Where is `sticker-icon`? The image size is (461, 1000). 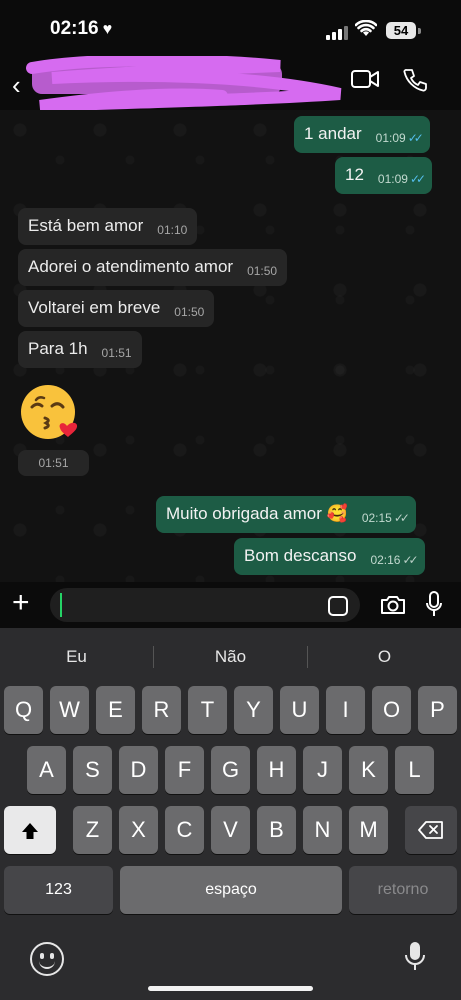 sticker-icon is located at coordinates (338, 606).